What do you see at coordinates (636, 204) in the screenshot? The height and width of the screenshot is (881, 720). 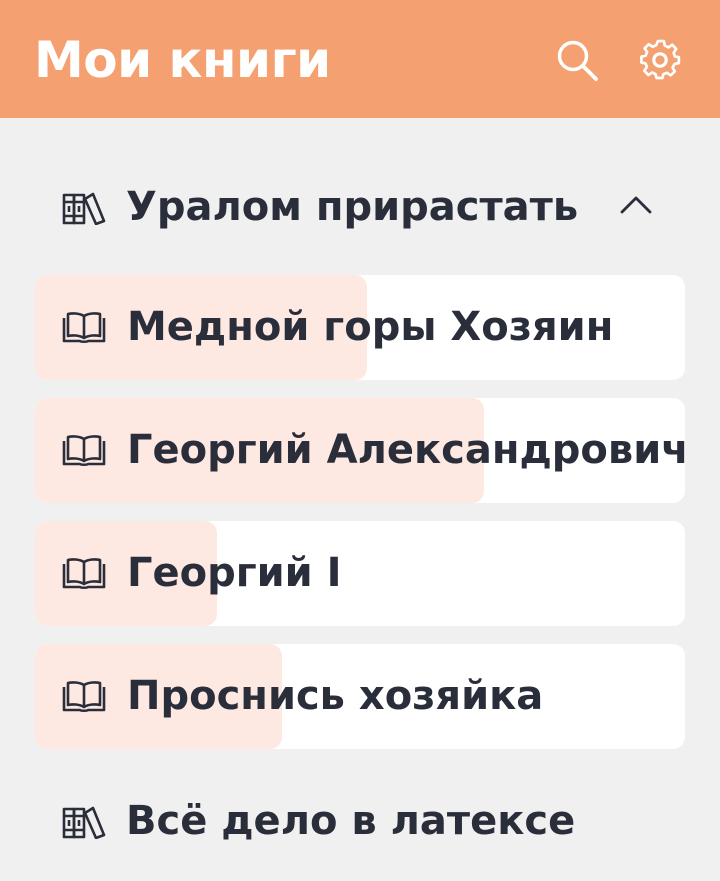 I see `chevron-up-icon` at bounding box center [636, 204].